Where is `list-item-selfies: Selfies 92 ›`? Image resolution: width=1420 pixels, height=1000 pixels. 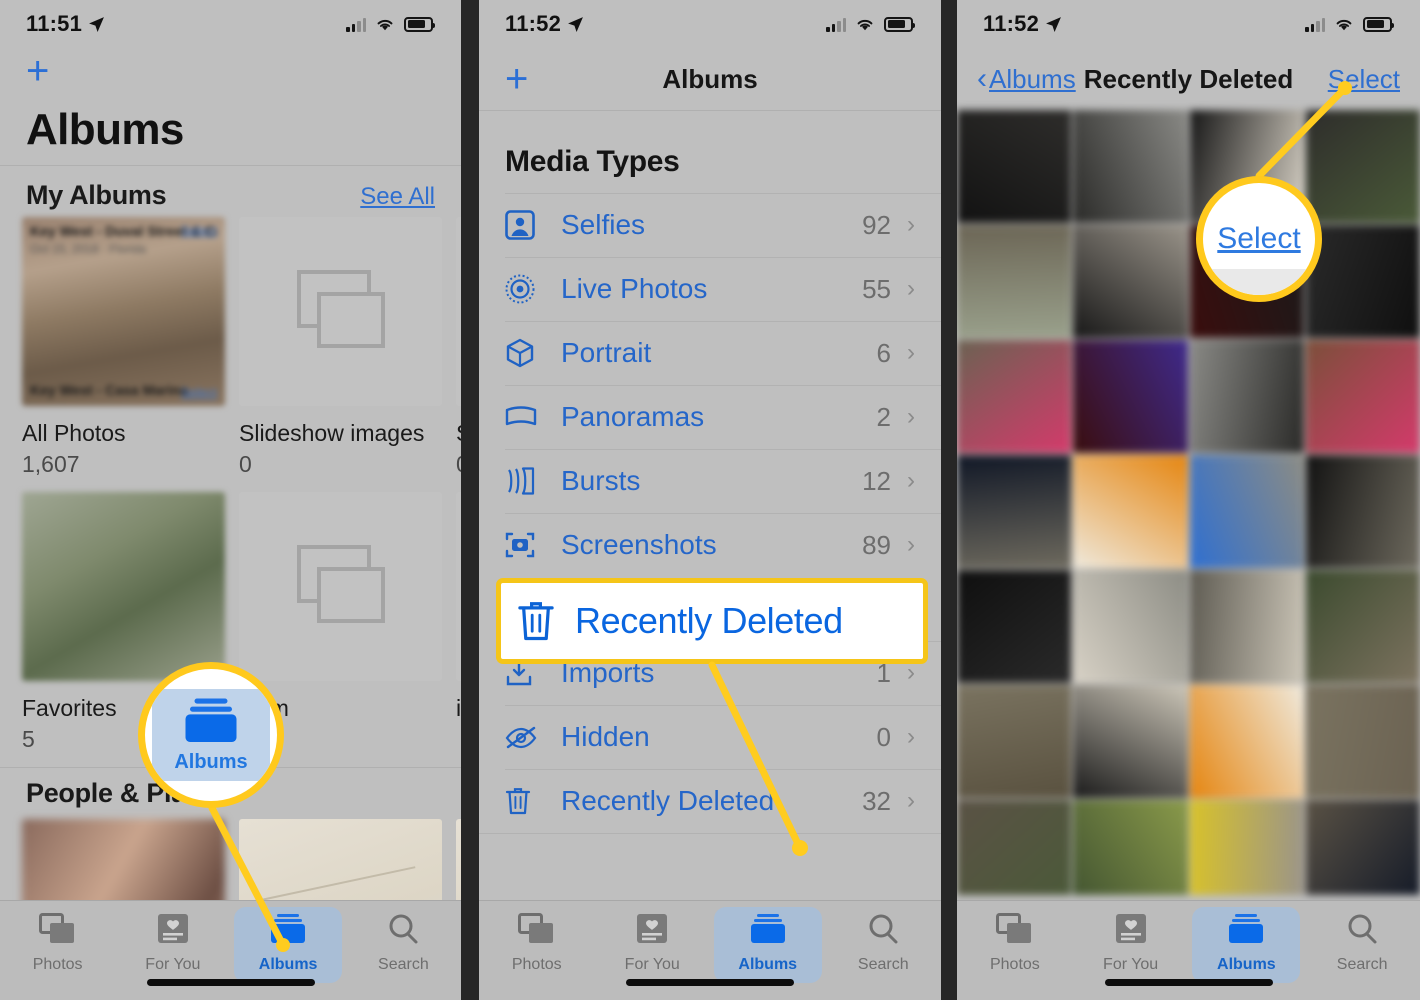
list-item-selfies: Selfies 92 › is located at coordinates (710, 225).